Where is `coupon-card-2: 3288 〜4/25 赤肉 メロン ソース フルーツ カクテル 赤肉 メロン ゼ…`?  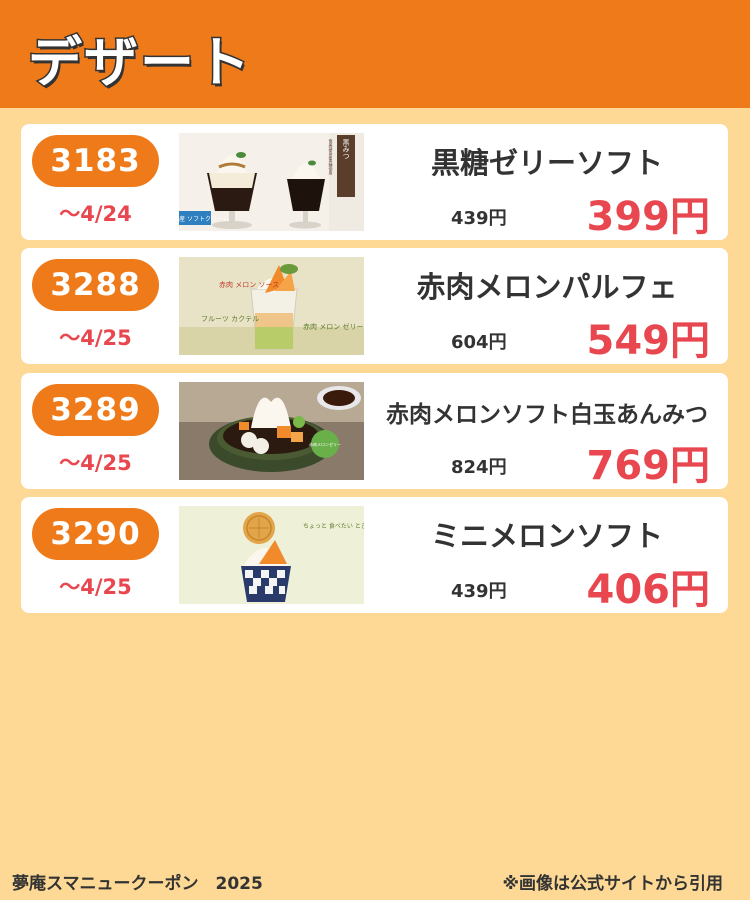
coupon-card-2: 3288 〜4/25 赤肉 メロン ソース フルーツ カクテル 赤肉 メロン ゼ… is located at coordinates (374, 306).